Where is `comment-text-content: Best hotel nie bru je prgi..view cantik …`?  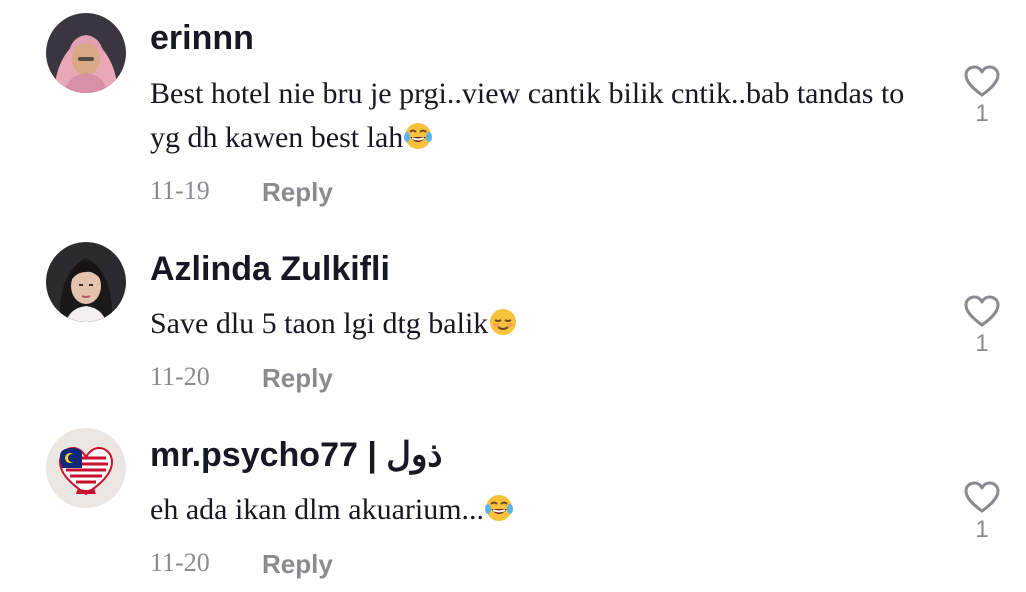 comment-text-content: Best hotel nie bru je prgi..view cantik … is located at coordinates (527, 115).